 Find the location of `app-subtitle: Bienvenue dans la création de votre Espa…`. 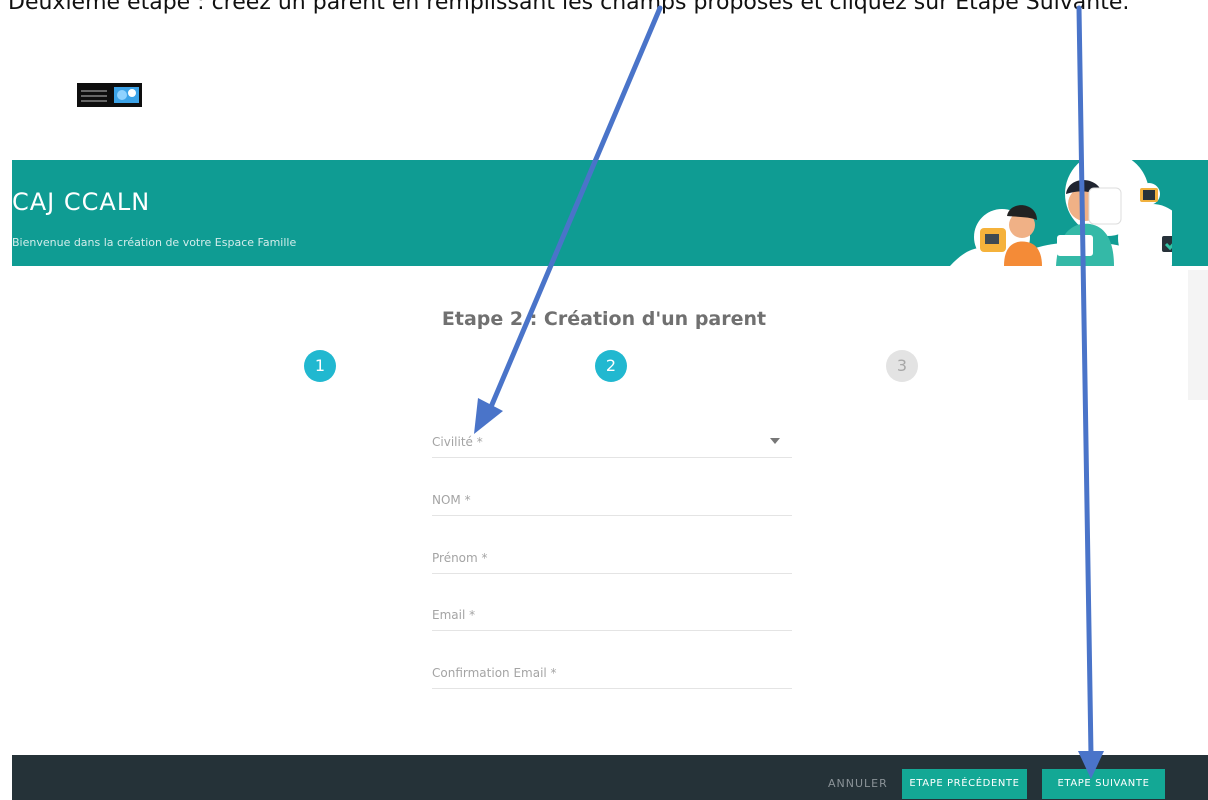

app-subtitle: Bienvenue dans la création de votre Espa… is located at coordinates (154, 242).